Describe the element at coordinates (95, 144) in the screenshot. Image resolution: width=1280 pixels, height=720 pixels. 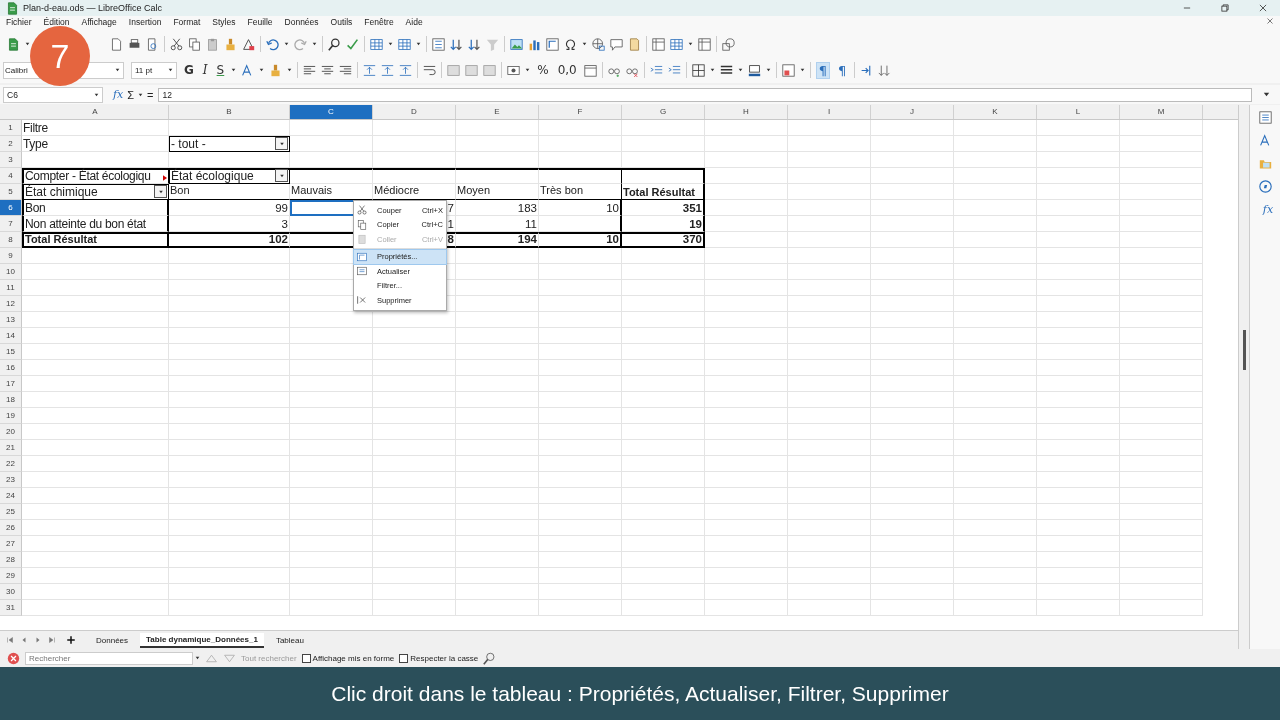
I see `table-cell: Type` at that location.